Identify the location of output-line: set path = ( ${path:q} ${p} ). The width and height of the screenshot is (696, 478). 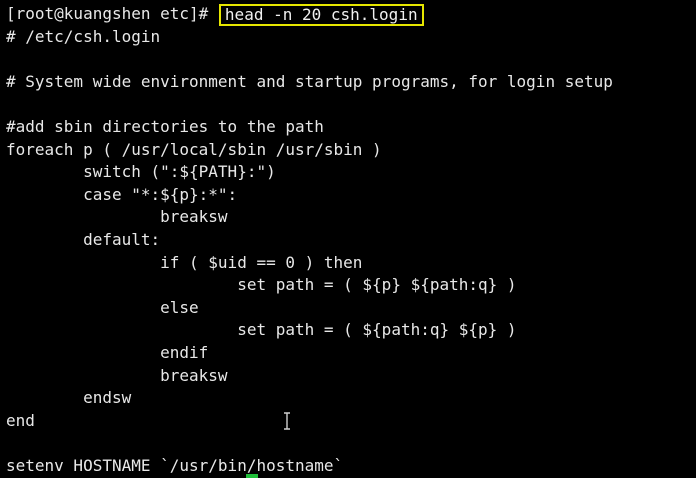
(261, 330).